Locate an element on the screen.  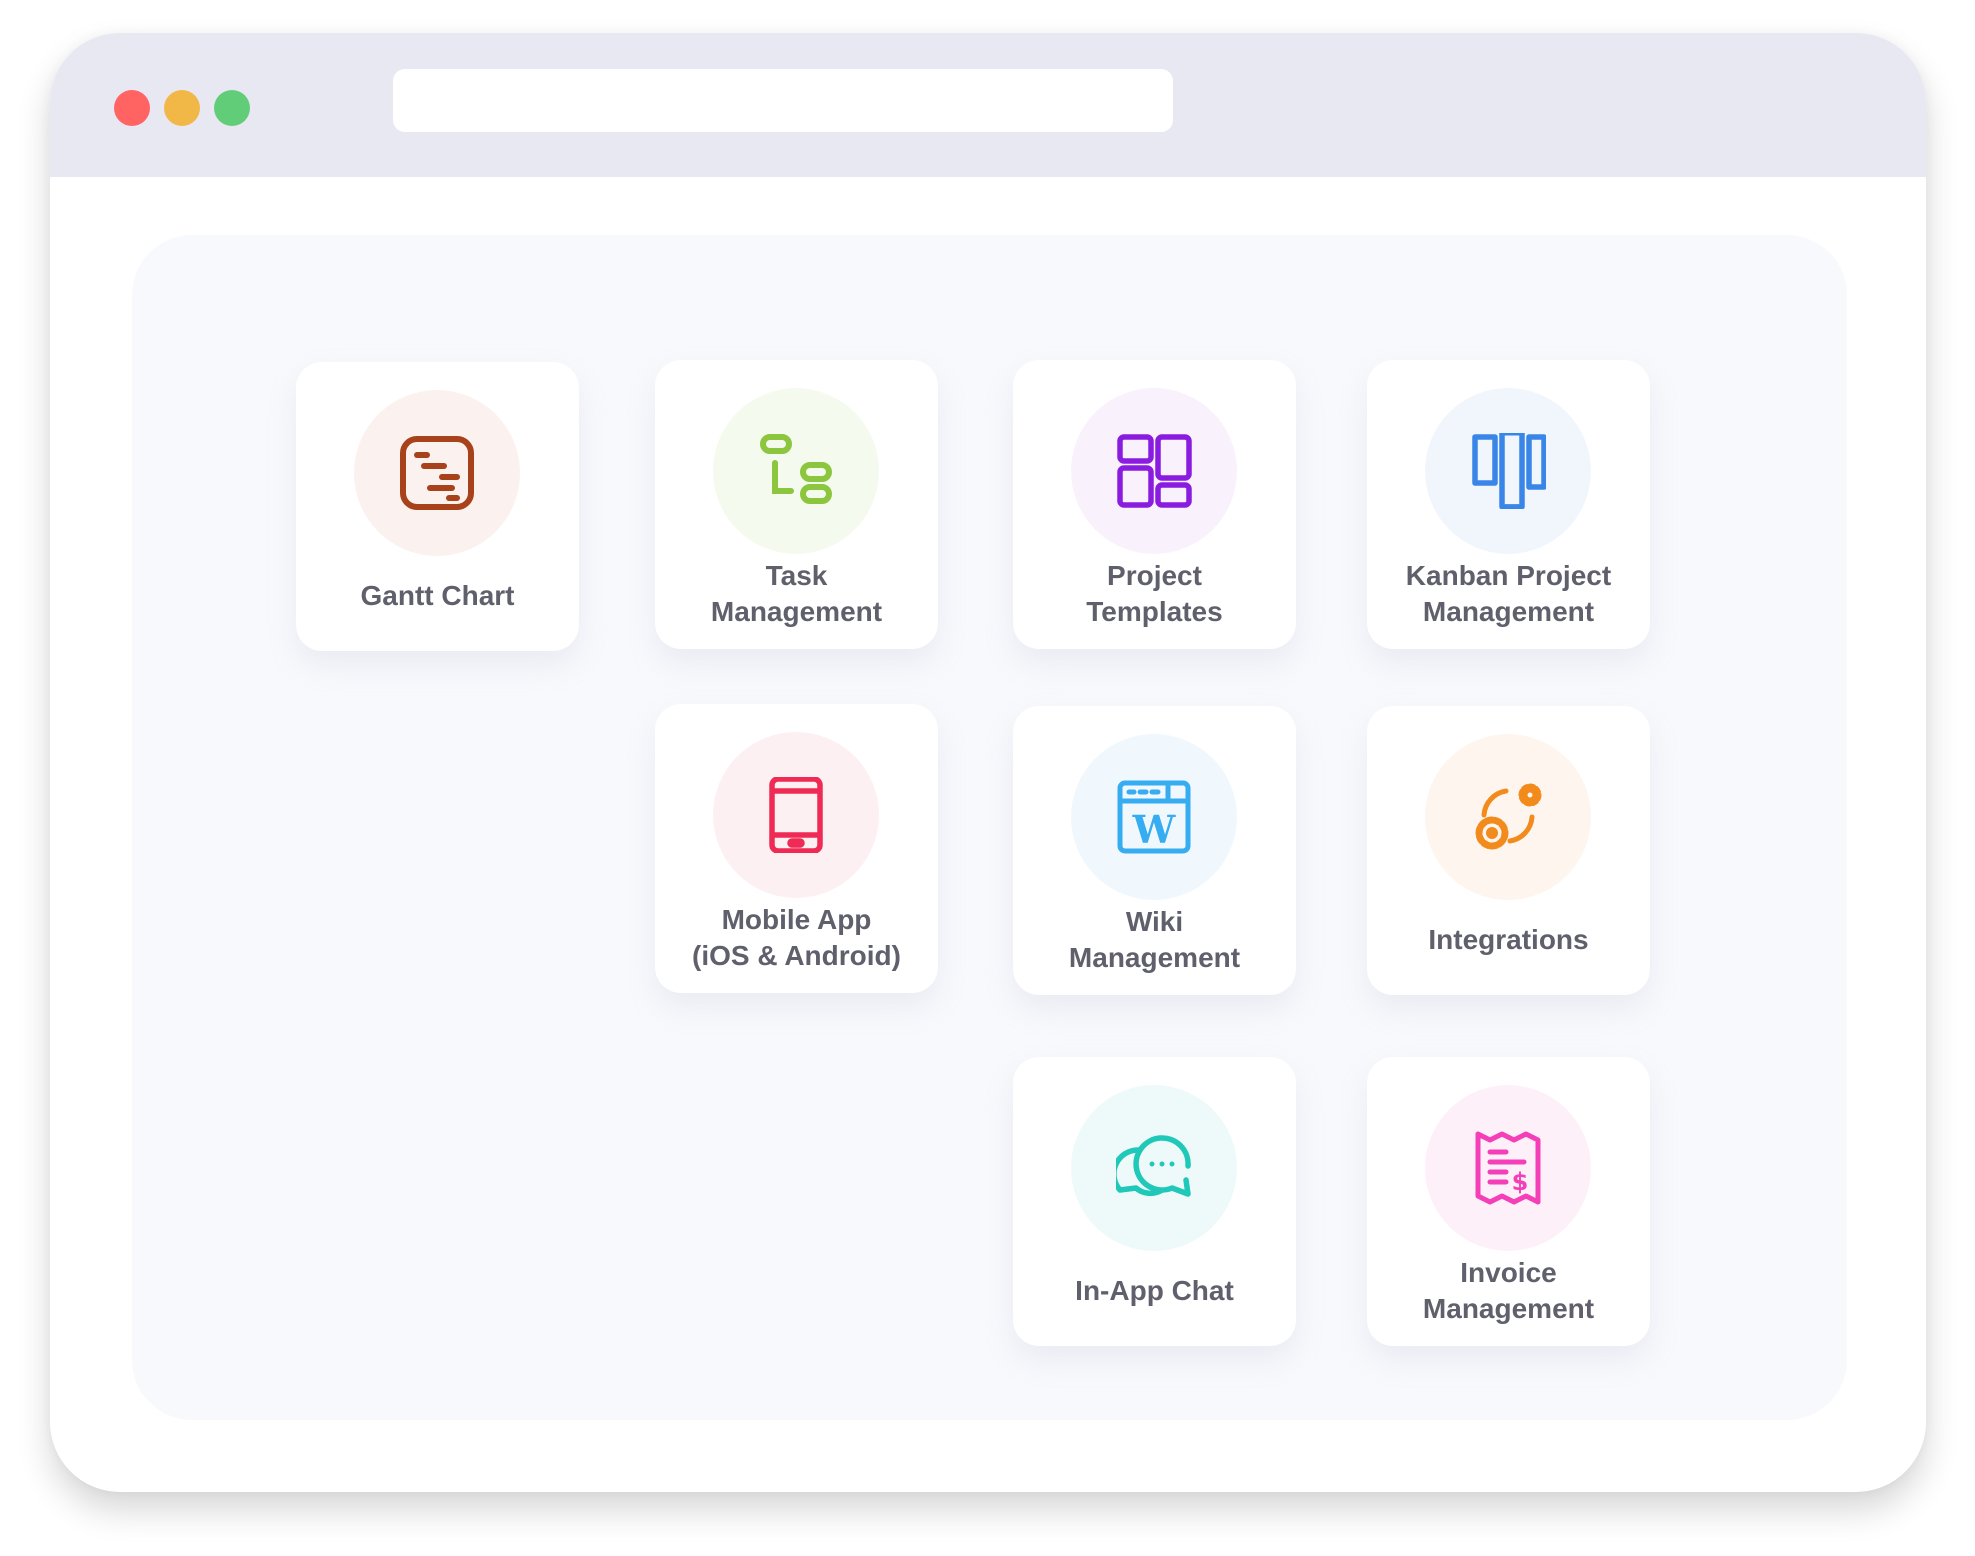
wiki-browser-icon: W is located at coordinates (1154, 817).